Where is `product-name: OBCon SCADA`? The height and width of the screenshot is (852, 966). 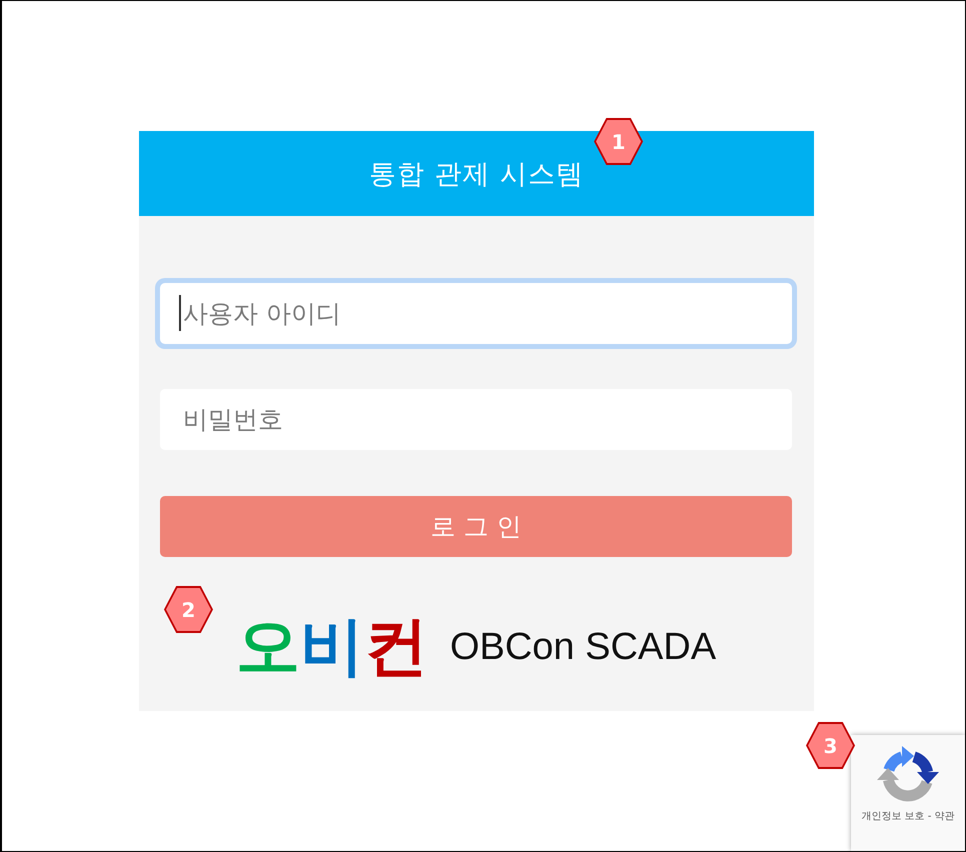
product-name: OBCon SCADA is located at coordinates (583, 647).